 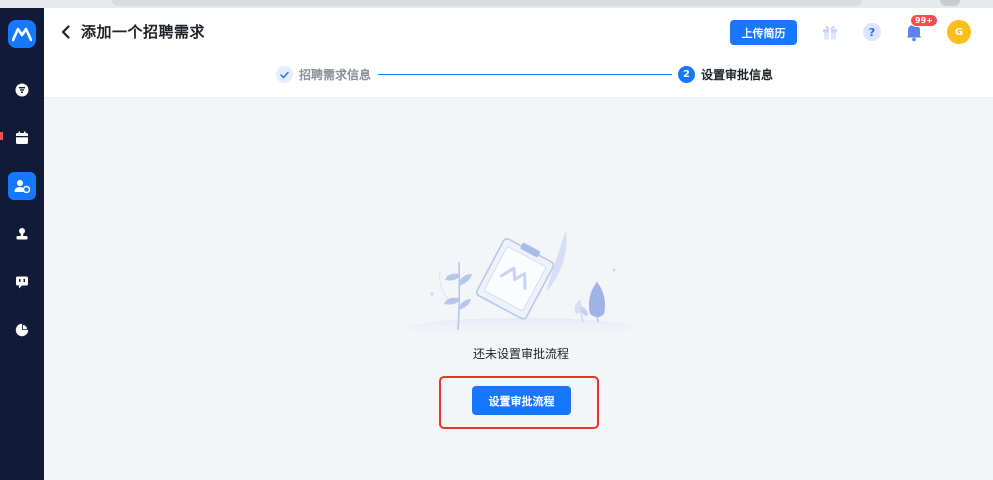 What do you see at coordinates (737, 75) in the screenshot?
I see `step-2-label: 设置审批信息` at bounding box center [737, 75].